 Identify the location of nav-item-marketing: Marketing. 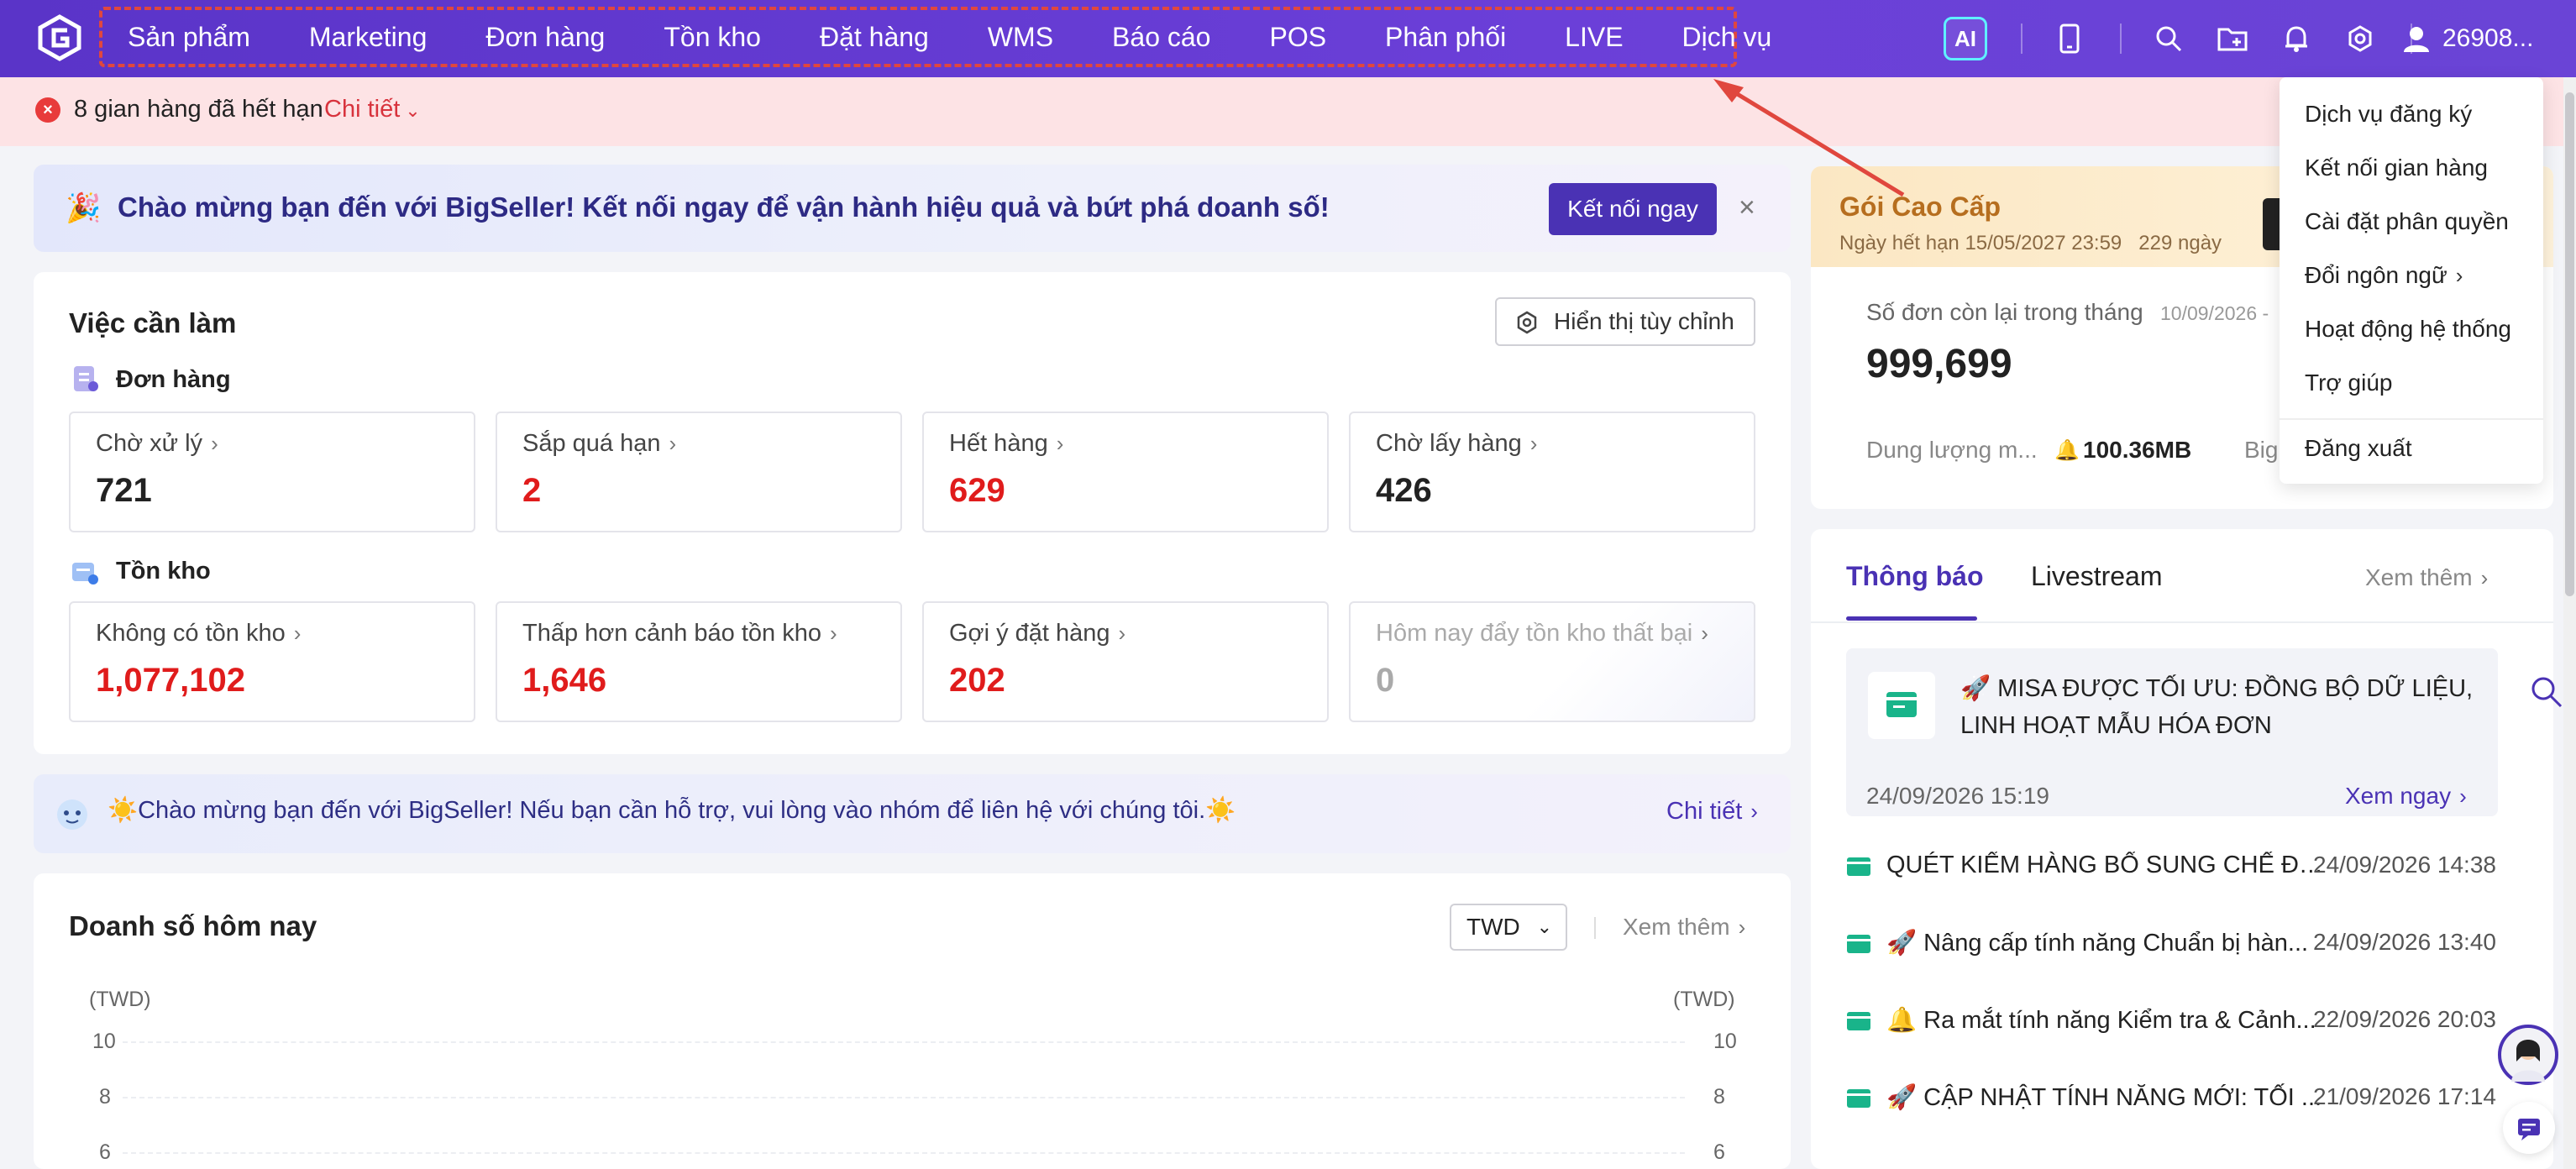
(368, 37).